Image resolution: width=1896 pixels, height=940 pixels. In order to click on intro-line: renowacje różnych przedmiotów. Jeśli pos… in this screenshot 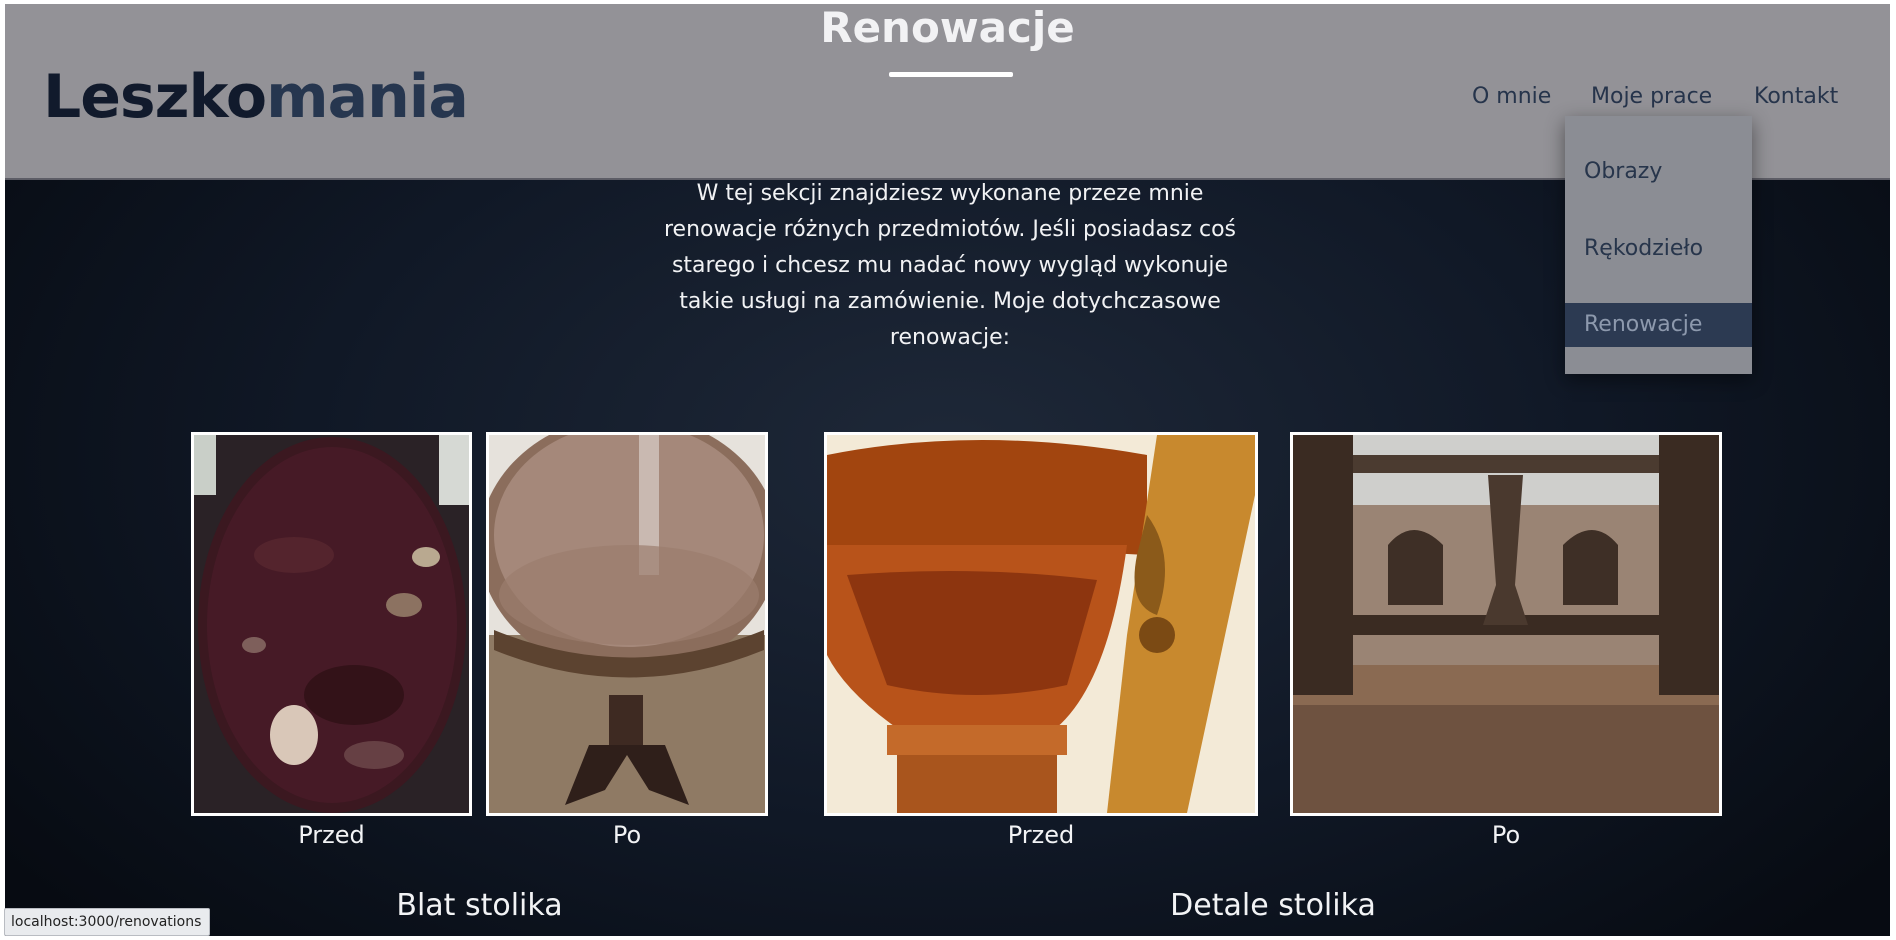, I will do `click(950, 229)`.